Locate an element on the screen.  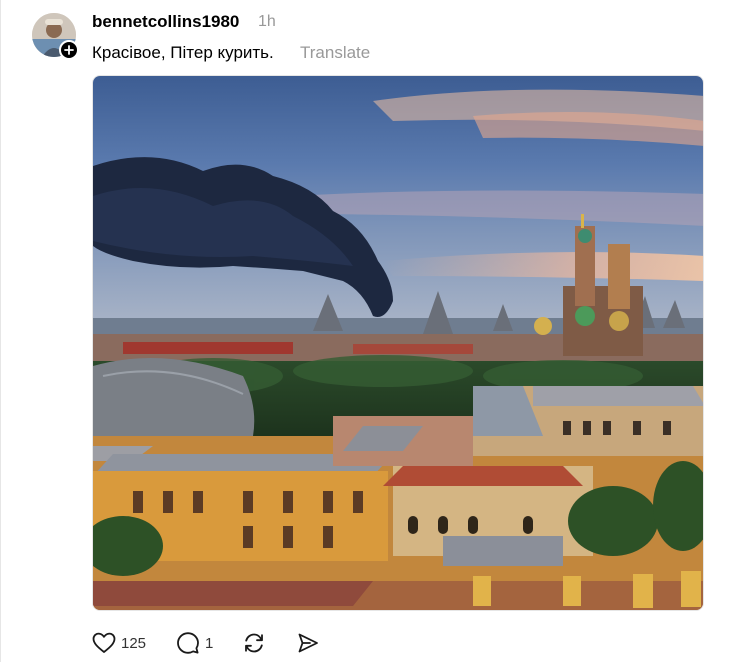
share-icon is located at coordinates (308, 643).